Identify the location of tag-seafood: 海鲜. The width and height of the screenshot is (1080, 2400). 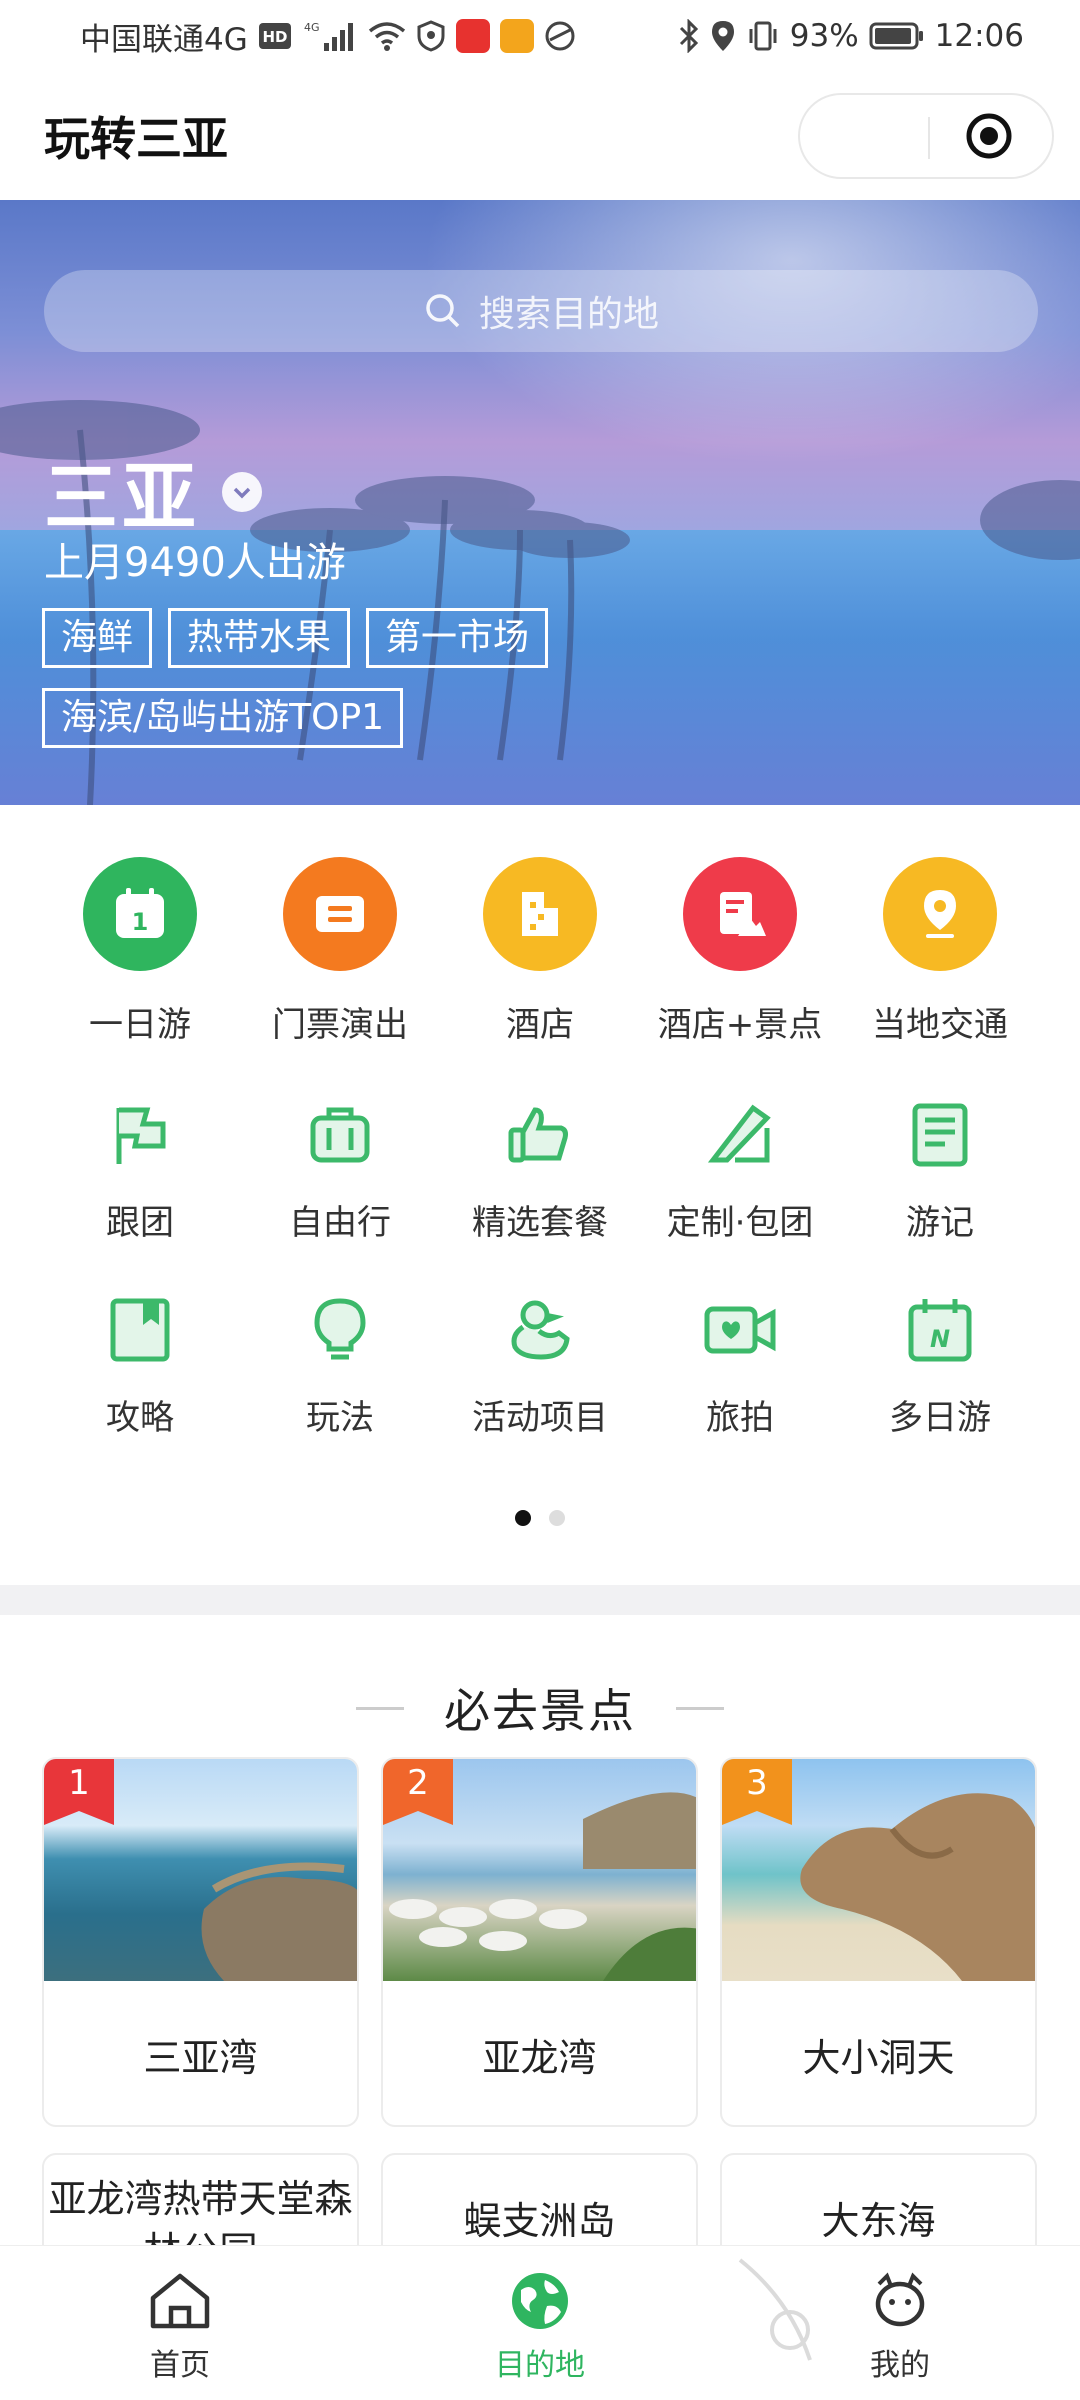
(97, 638).